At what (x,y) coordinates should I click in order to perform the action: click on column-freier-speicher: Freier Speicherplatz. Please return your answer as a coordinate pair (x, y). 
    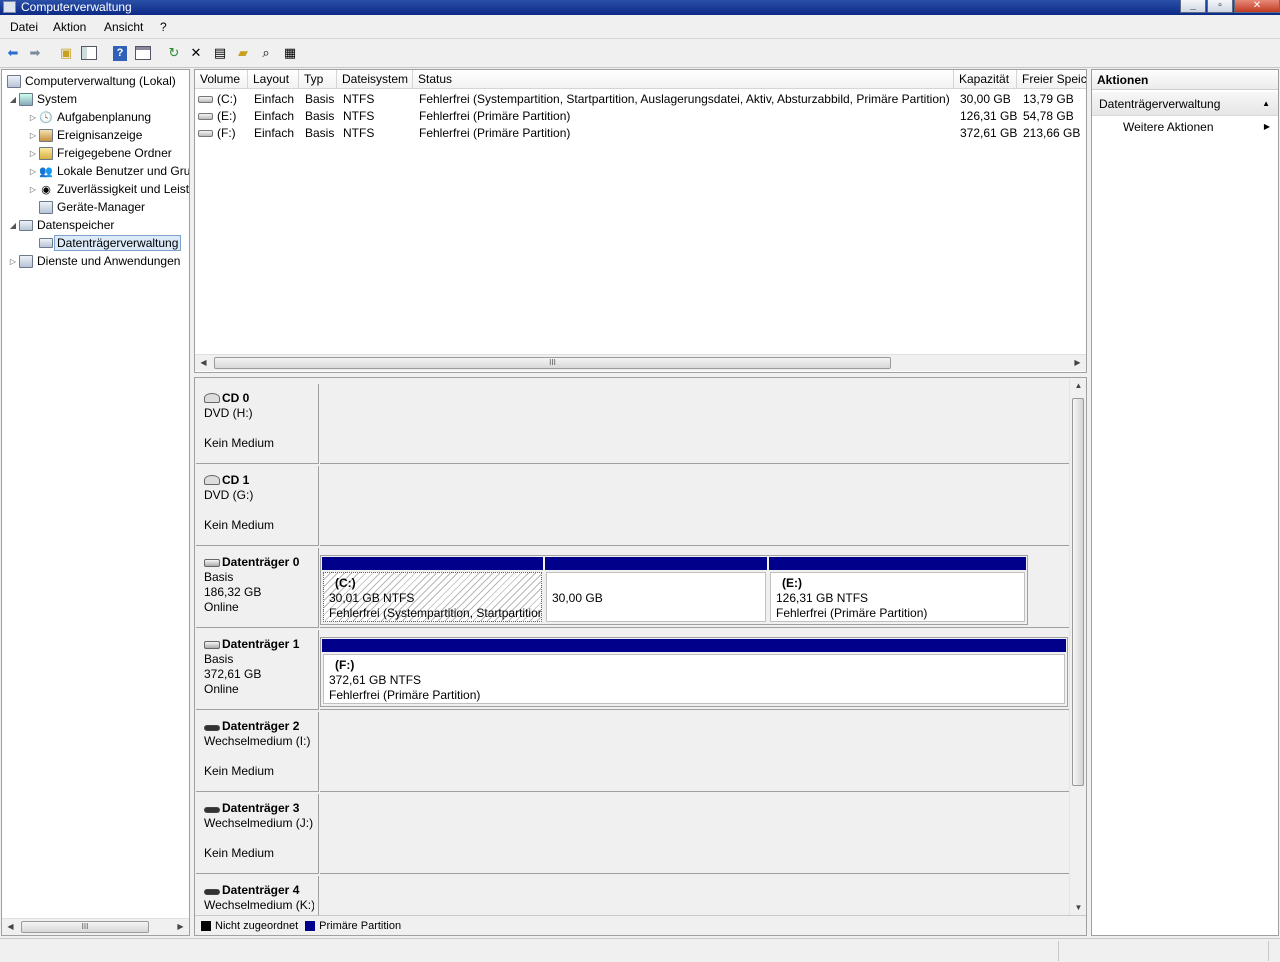
    Looking at the image, I should click on (1051, 79).